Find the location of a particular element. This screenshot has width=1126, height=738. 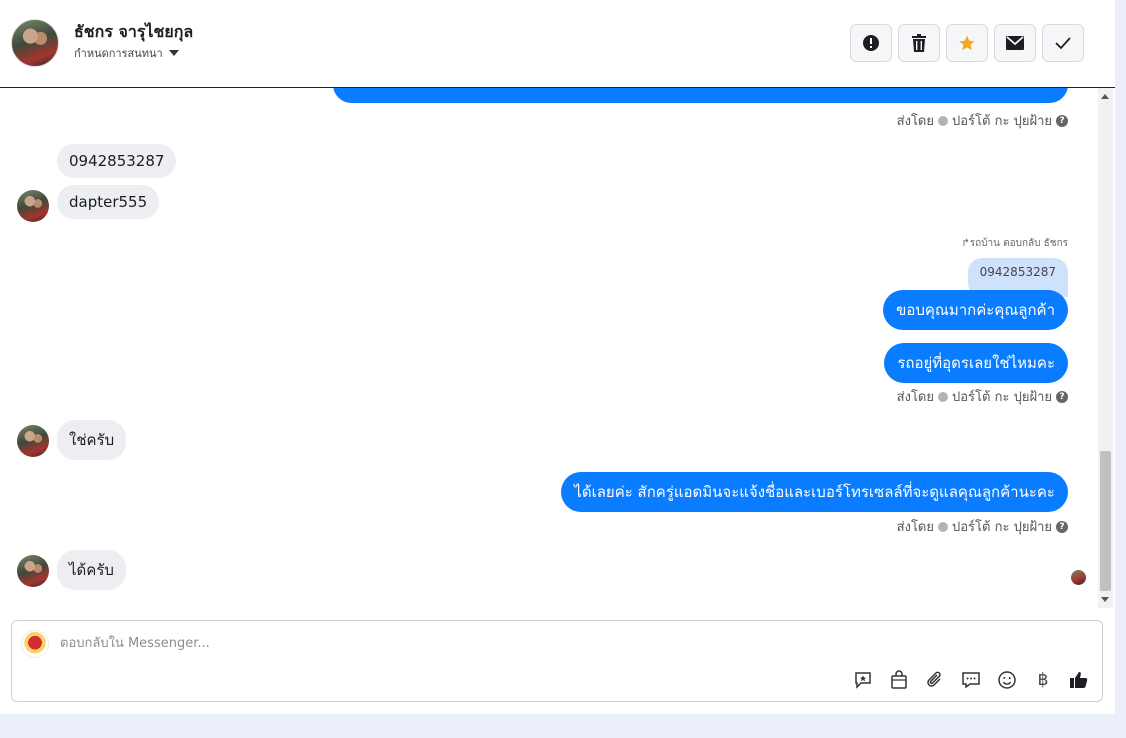

composer-toolbar: ฿ is located at coordinates (971, 680).